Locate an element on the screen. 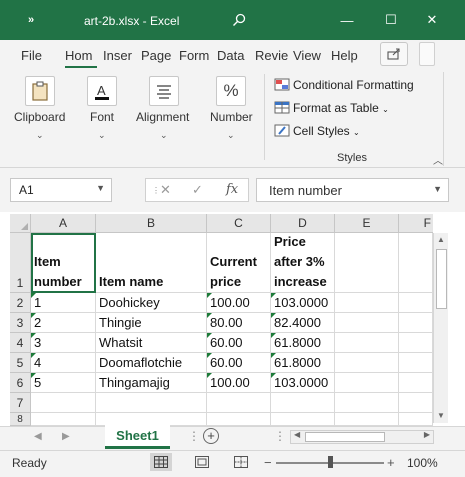 This screenshot has width=465, height=477. cell-e5 is located at coordinates (367, 363).